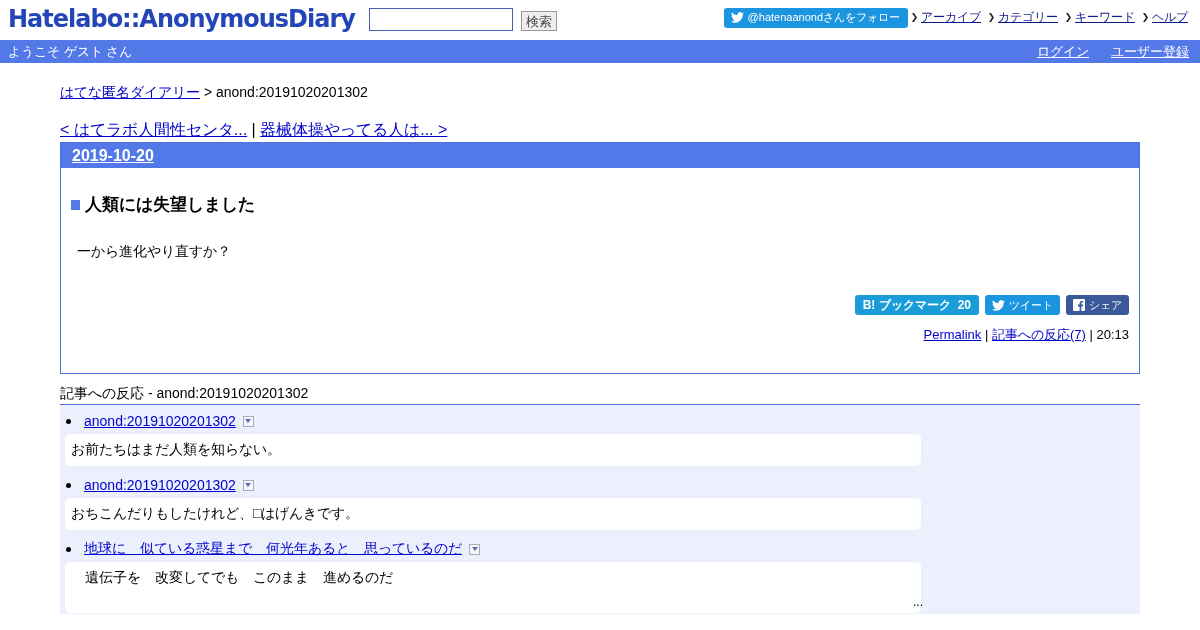 The image size is (1200, 630). Describe the element at coordinates (538, 20) in the screenshot. I see `search-button: 検索` at that location.